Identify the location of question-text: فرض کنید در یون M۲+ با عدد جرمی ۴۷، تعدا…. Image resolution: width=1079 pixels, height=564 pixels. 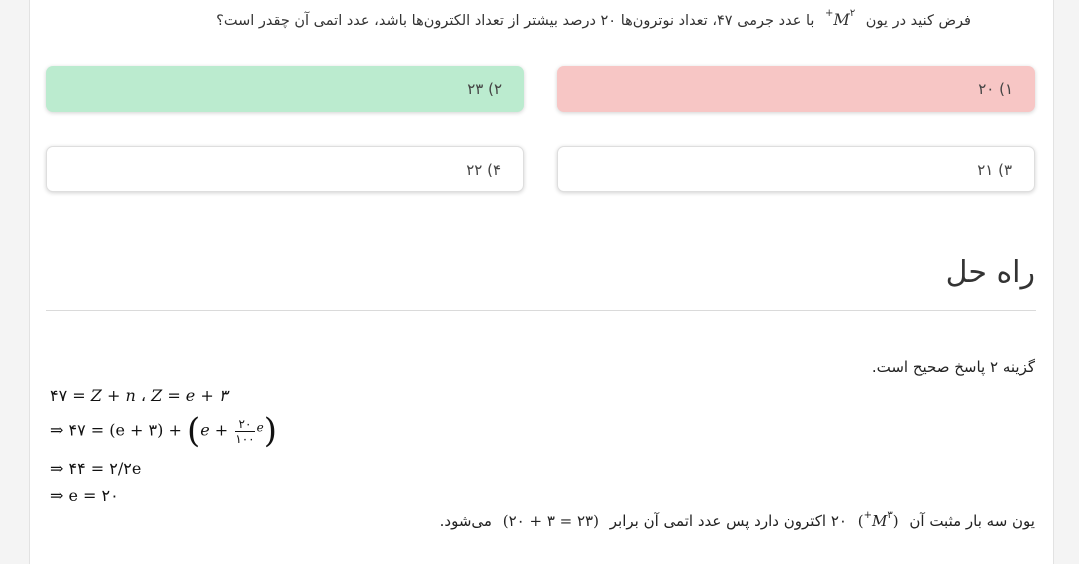
(515, 15).